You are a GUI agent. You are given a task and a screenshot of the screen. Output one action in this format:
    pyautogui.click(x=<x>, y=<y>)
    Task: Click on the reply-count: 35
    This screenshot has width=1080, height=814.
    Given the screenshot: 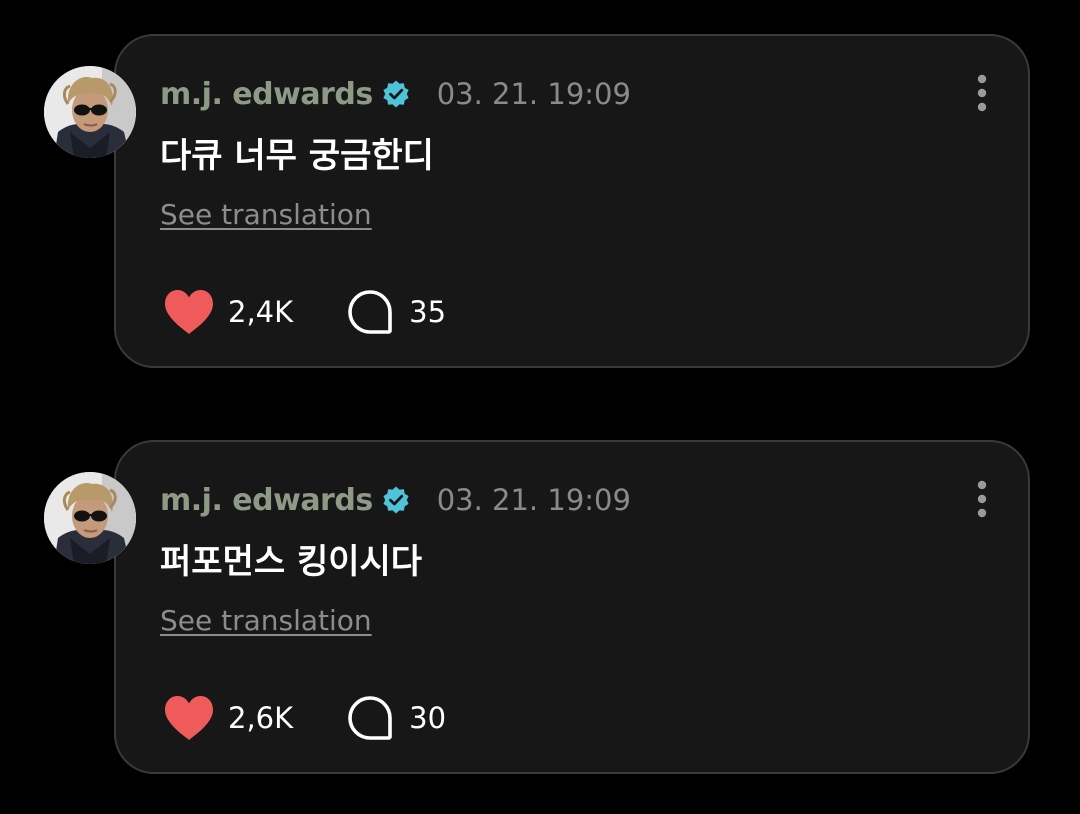 What is the action you would take?
    pyautogui.click(x=428, y=312)
    